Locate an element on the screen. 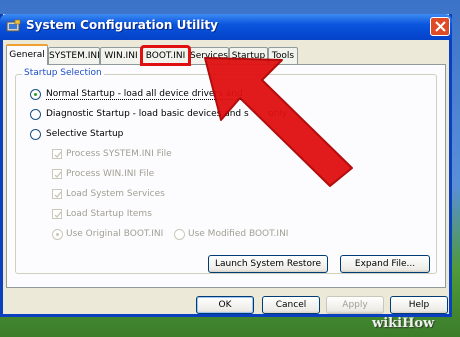  tab-tools: Tools is located at coordinates (283, 55).